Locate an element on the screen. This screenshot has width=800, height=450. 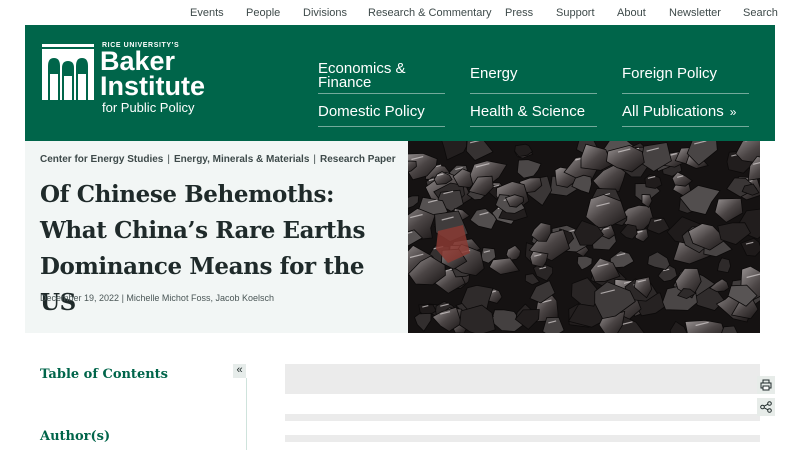
utility-link-support: Support is located at coordinates (575, 13).